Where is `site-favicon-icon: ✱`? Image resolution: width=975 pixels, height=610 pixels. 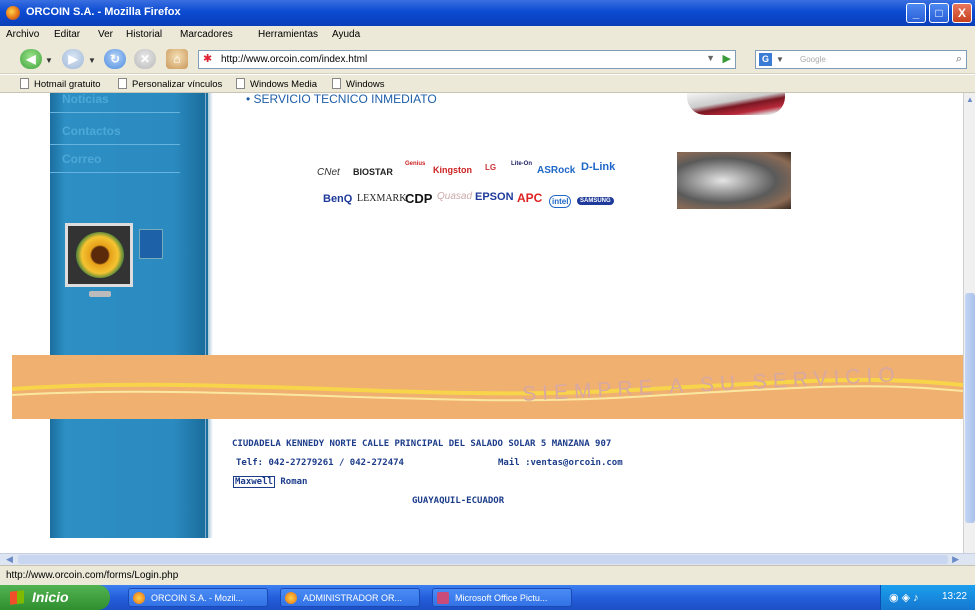 site-favicon-icon: ✱ is located at coordinates (208, 59).